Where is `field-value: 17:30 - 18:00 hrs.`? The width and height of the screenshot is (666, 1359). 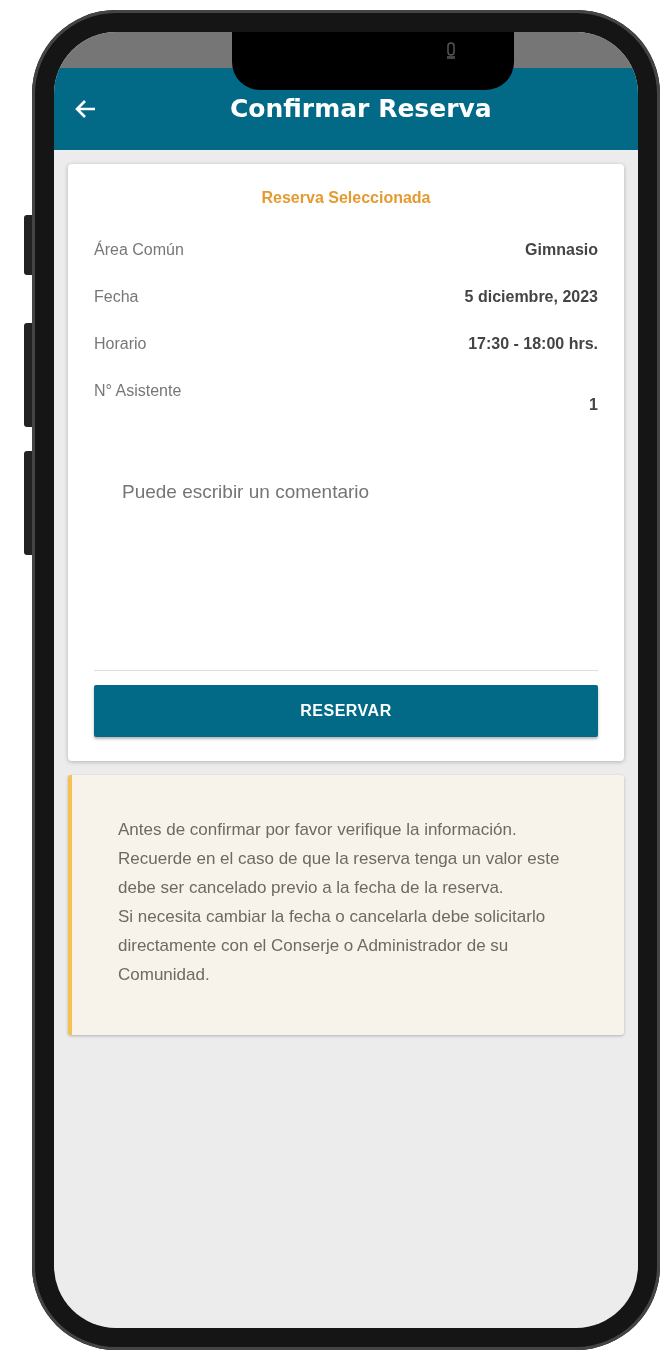
field-value: 17:30 - 18:00 hrs. is located at coordinates (533, 344).